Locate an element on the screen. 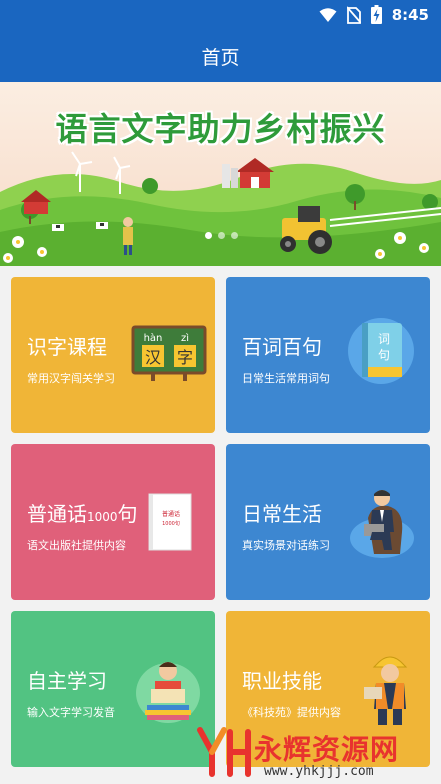 This screenshot has width=441, height=784. chalkboard-char-zi: 字 is located at coordinates (185, 357).